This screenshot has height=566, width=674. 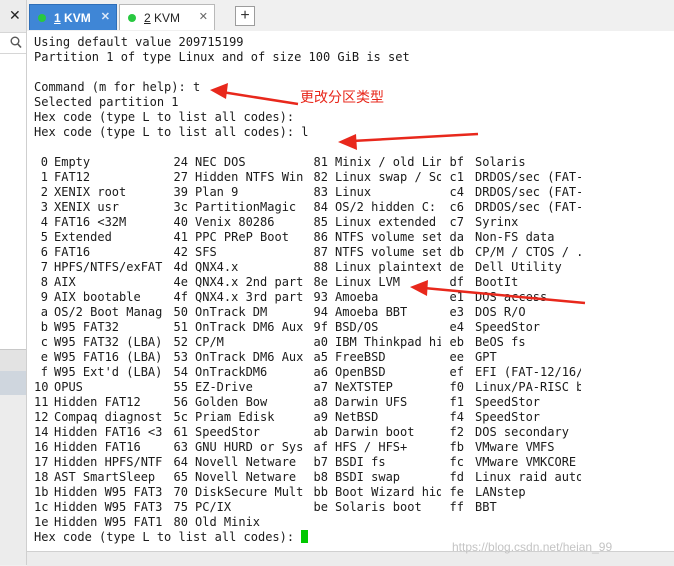 I want to click on arrow-to-linux-lvm-icon, so click(x=498, y=292).